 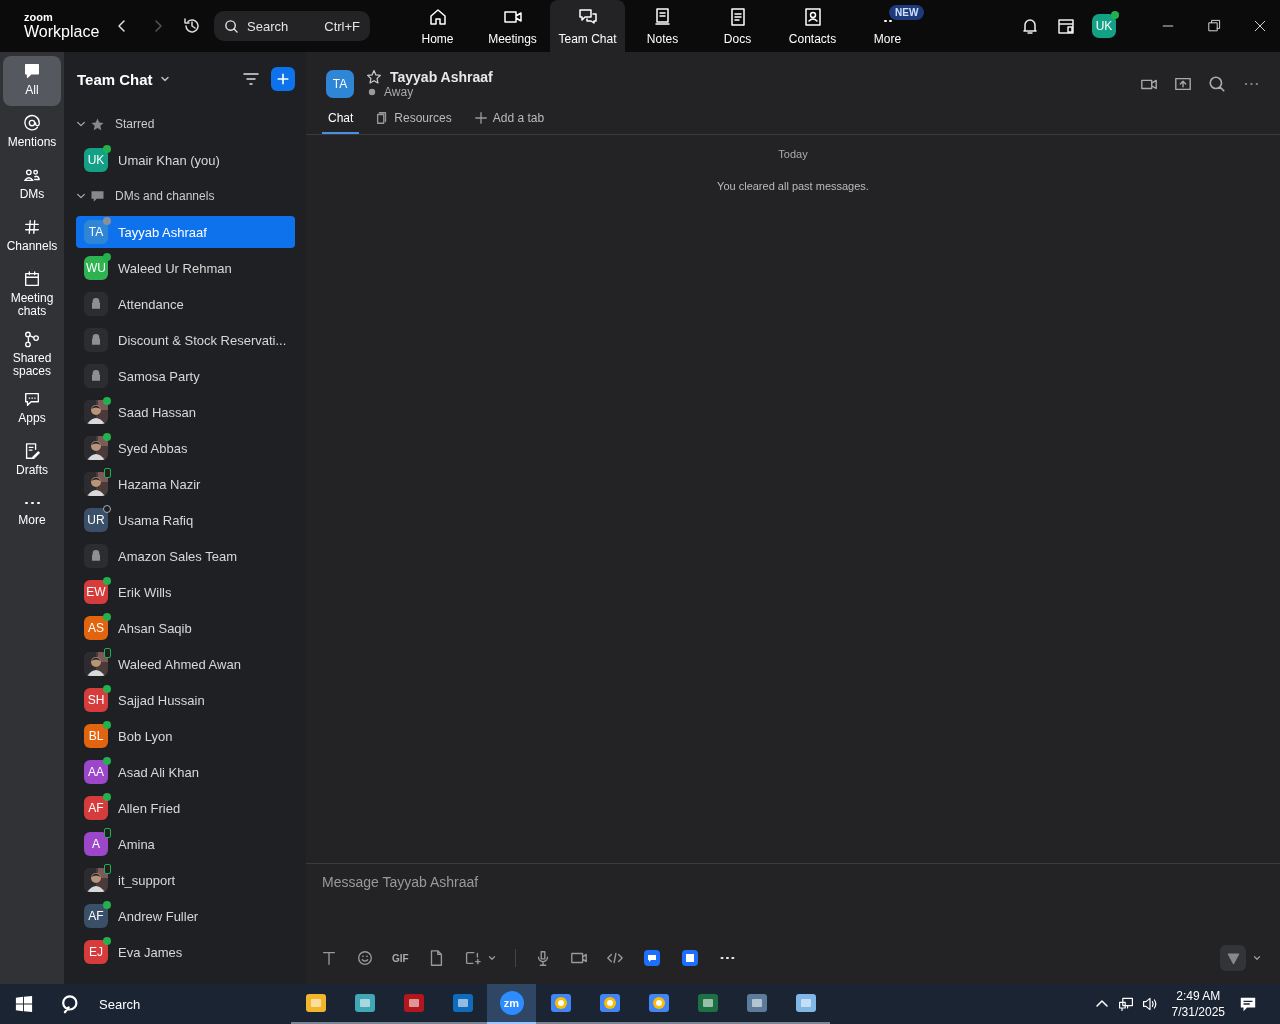 I want to click on back-icon, so click(x=122, y=26).